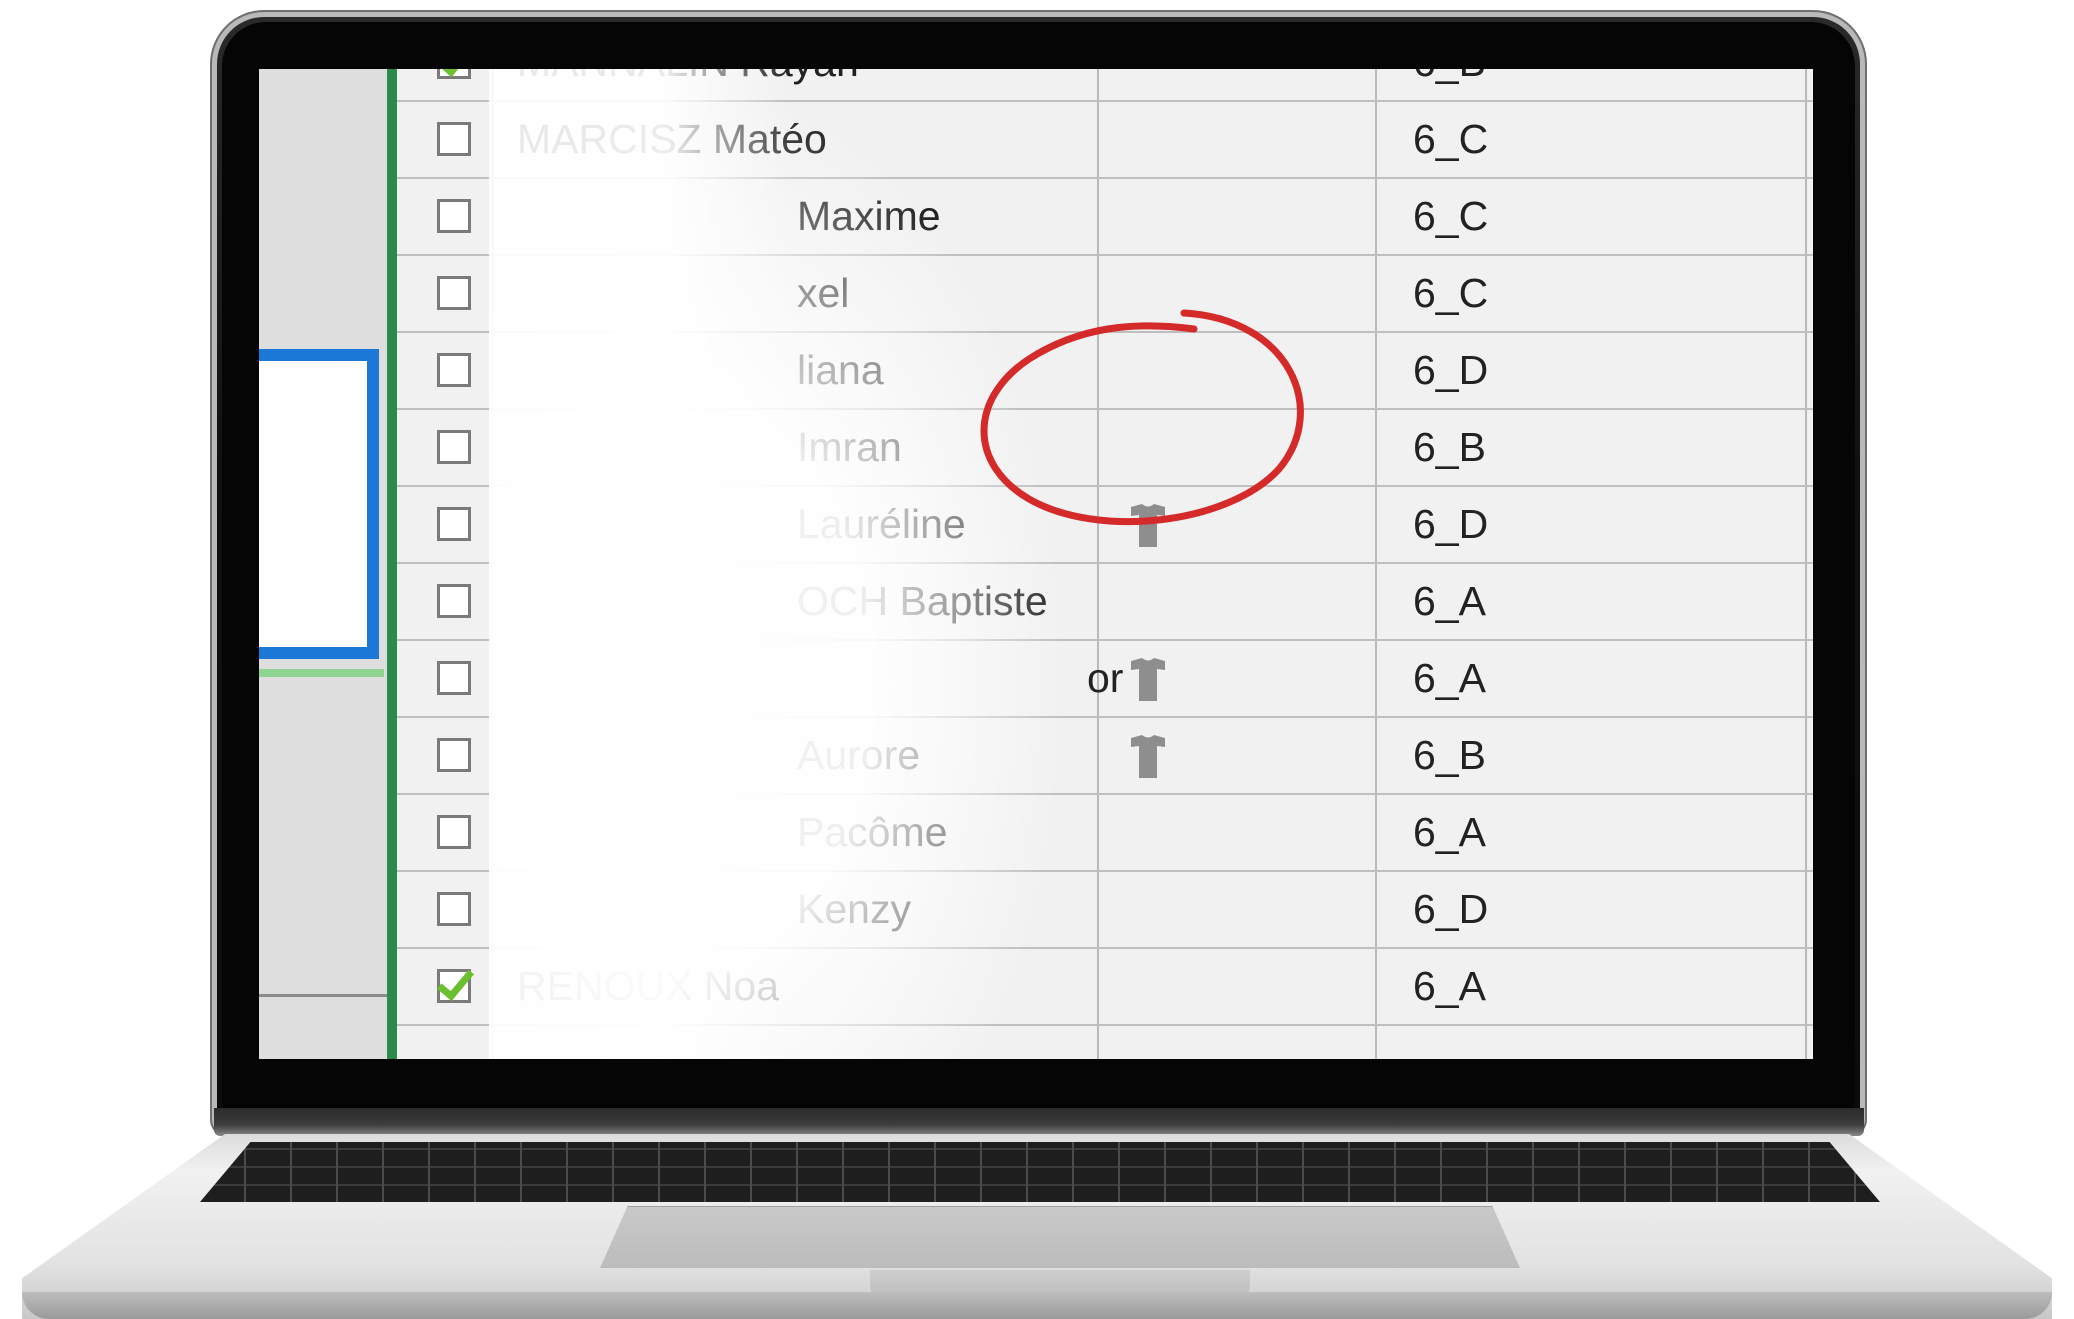 This screenshot has width=2074, height=1319. I want to click on selection-bar, so click(392, 564).